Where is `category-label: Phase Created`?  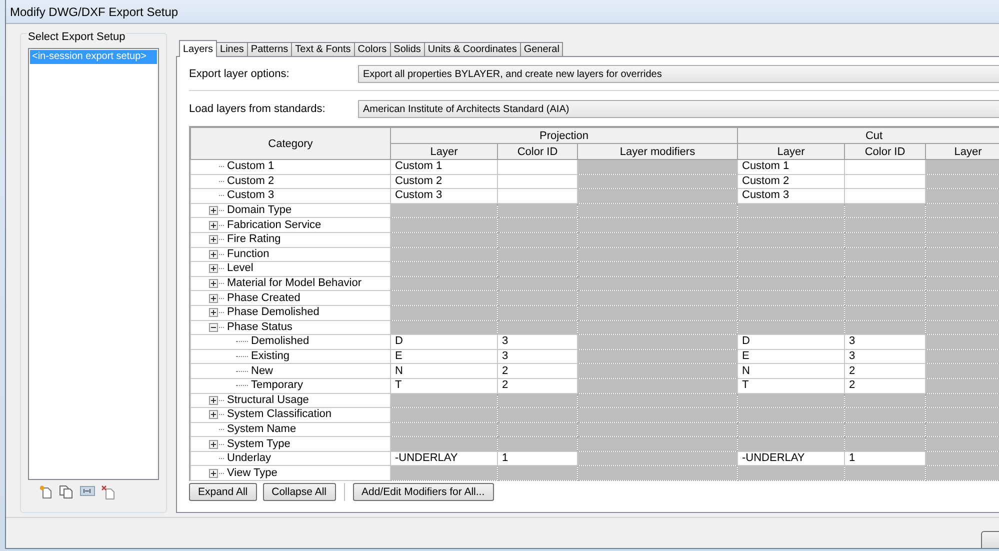 category-label: Phase Created is located at coordinates (263, 298).